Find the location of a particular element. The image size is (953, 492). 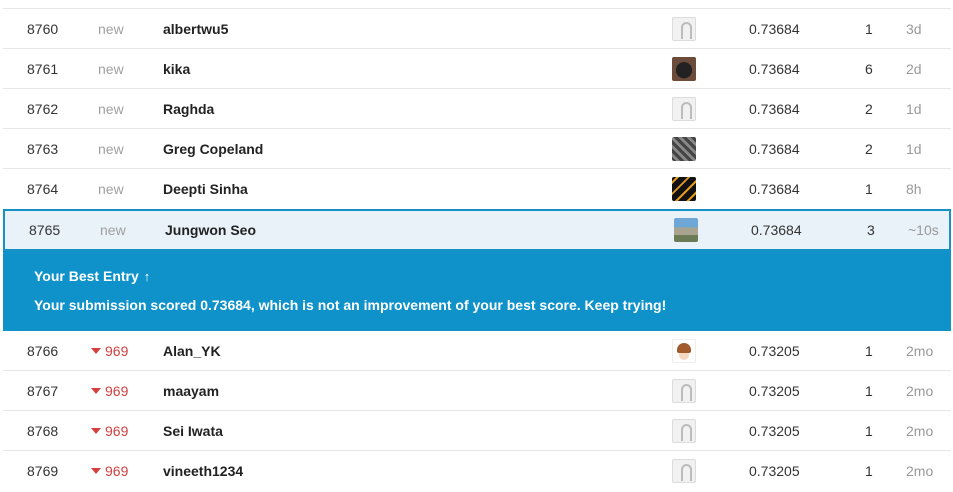

rank: 8769 is located at coordinates (43, 470).